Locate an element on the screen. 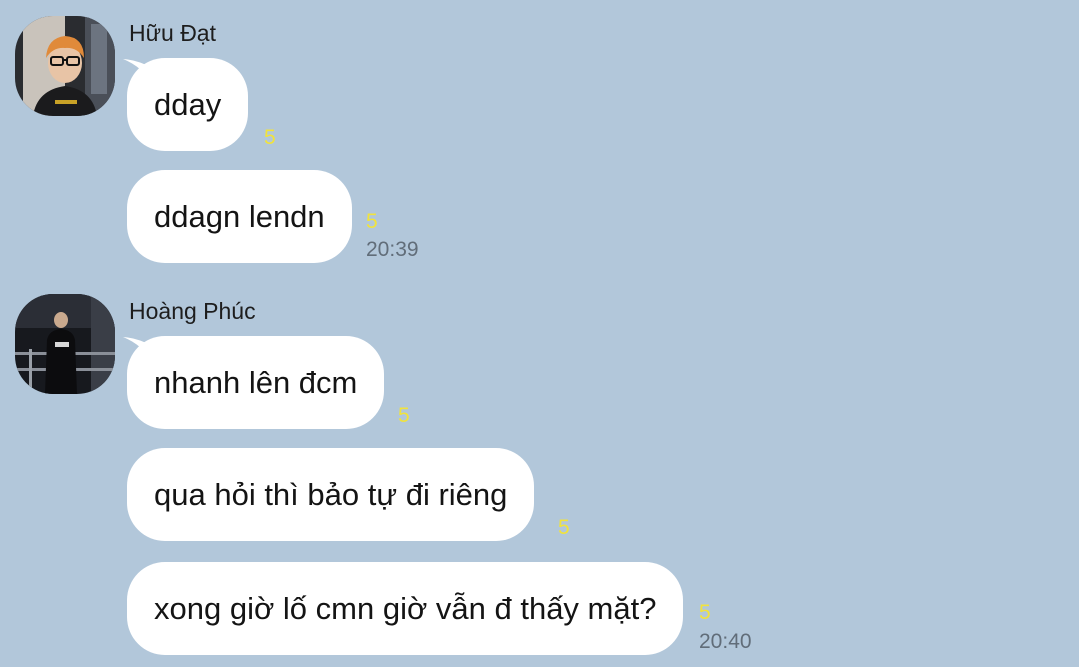 This screenshot has width=1079, height=667. sender-name: Hoàng Phúc is located at coordinates (192, 311).